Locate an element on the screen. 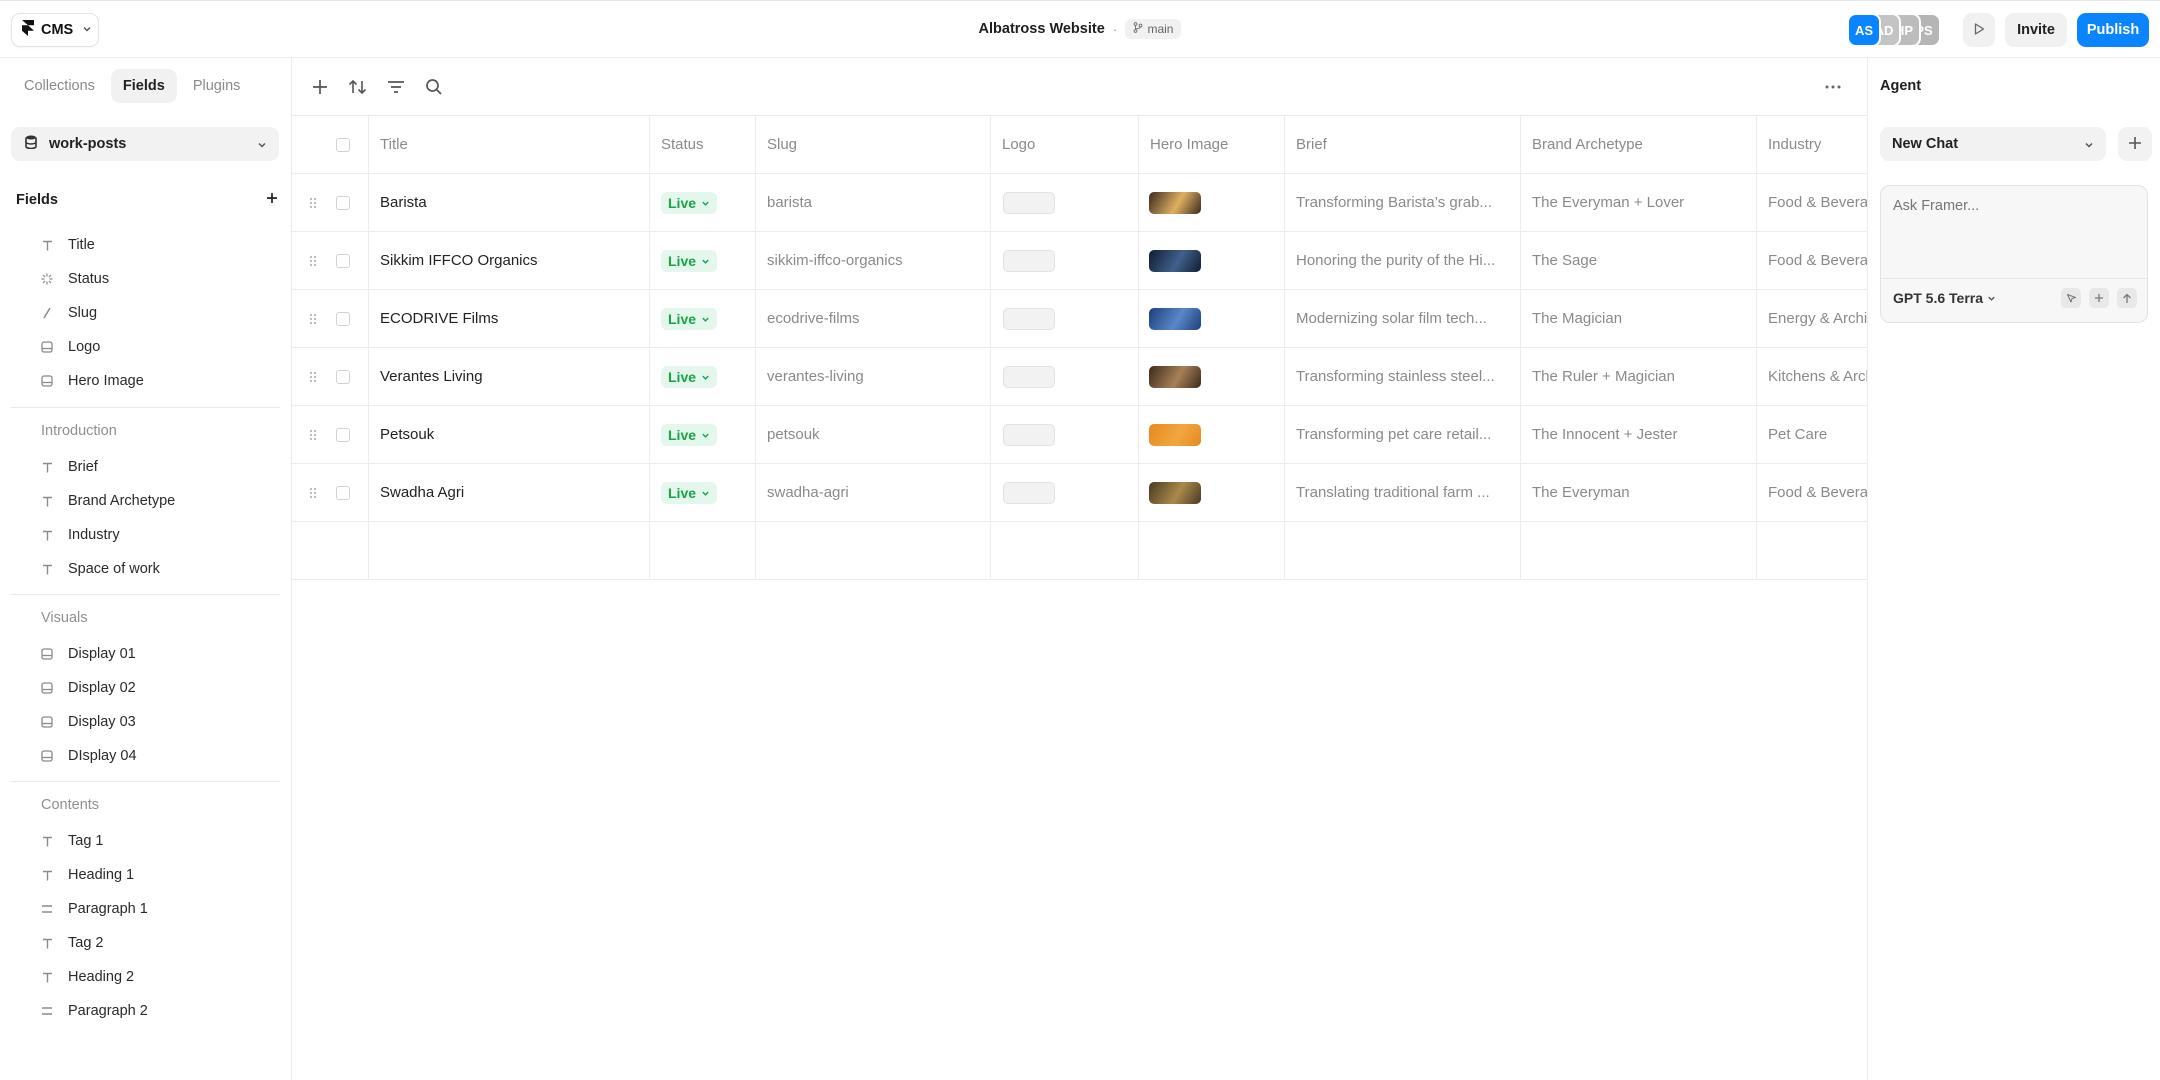 The image size is (2160, 1080). cell-title: Petsouk is located at coordinates (510, 434).